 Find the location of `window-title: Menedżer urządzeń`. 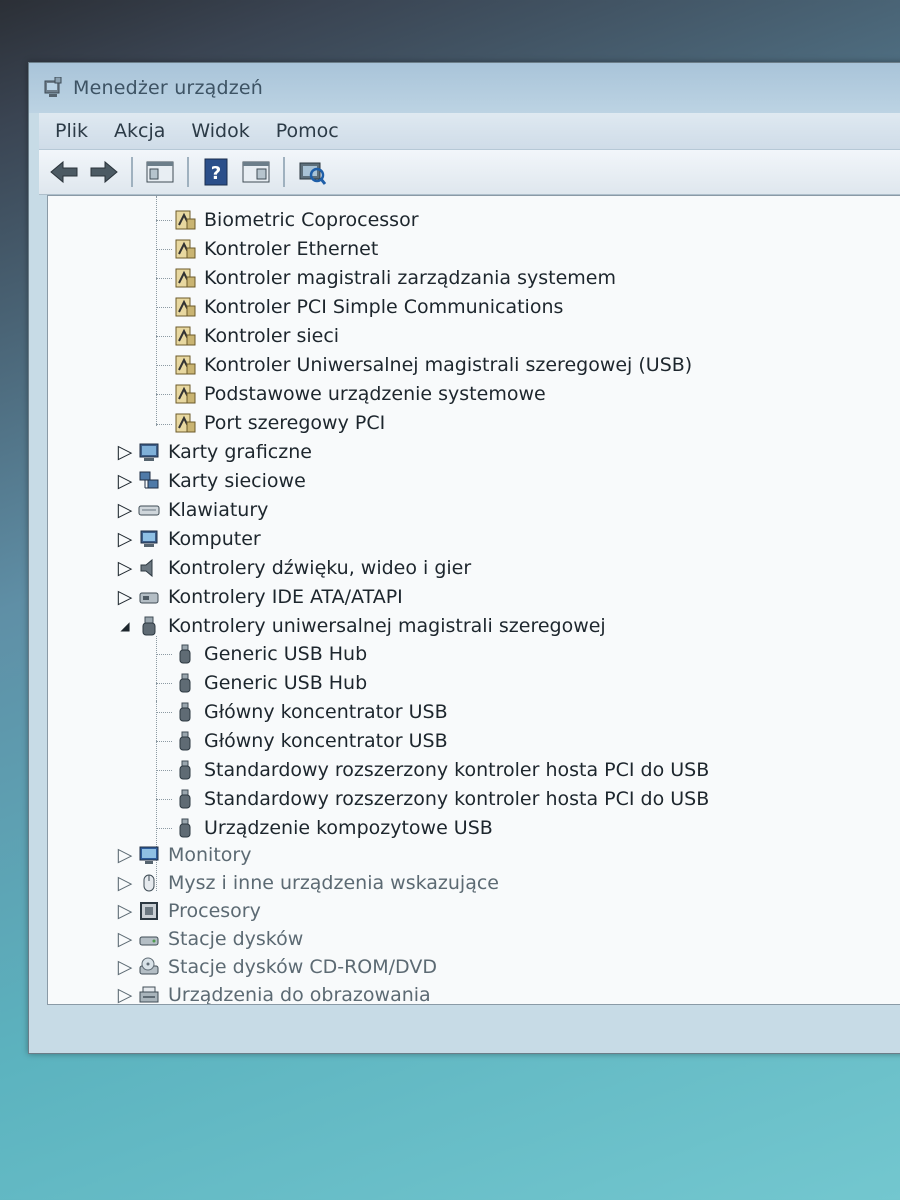

window-title: Menedżer urządzeń is located at coordinates (168, 88).